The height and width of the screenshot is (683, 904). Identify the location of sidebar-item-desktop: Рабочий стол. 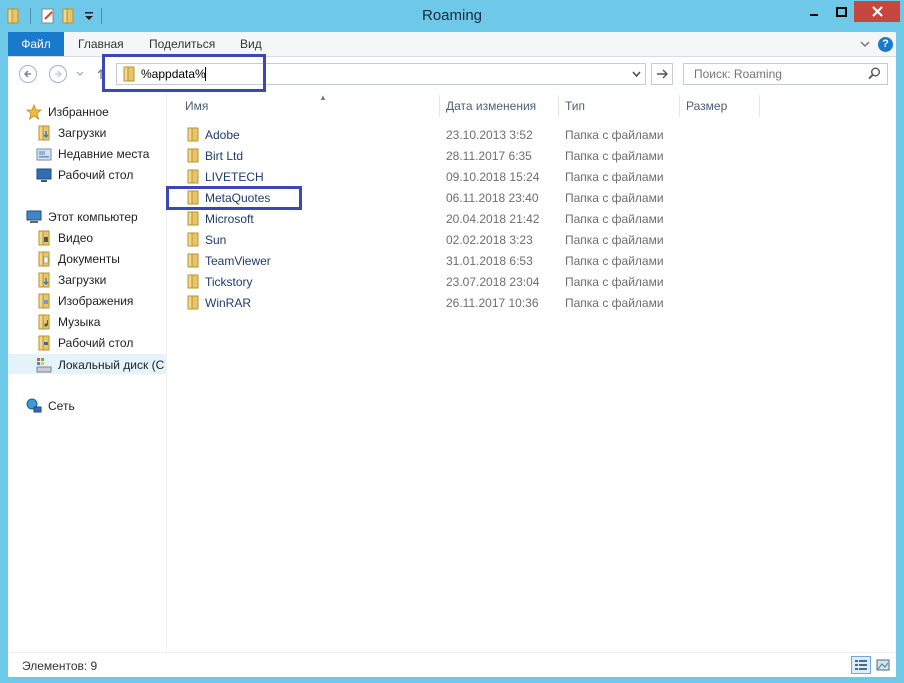
(84, 175).